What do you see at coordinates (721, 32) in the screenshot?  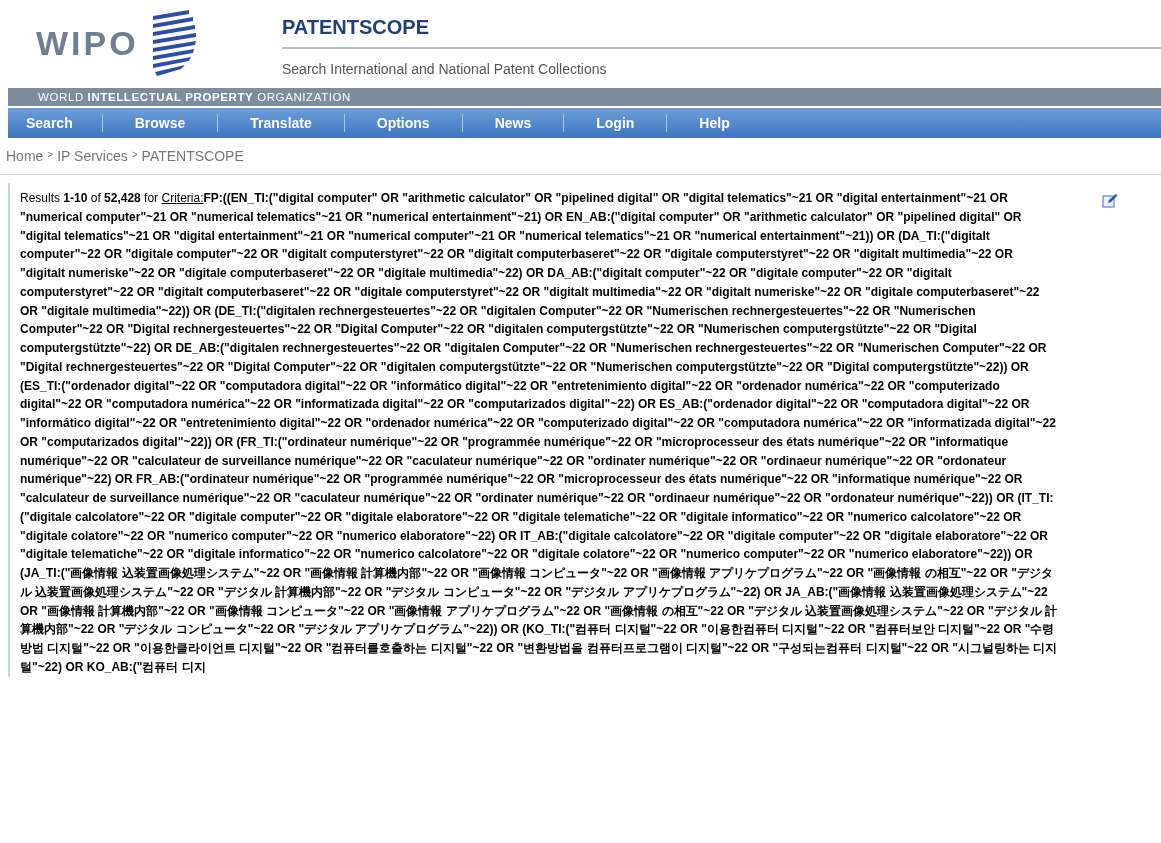 I see `site-title: PATENTSCOPE` at bounding box center [721, 32].